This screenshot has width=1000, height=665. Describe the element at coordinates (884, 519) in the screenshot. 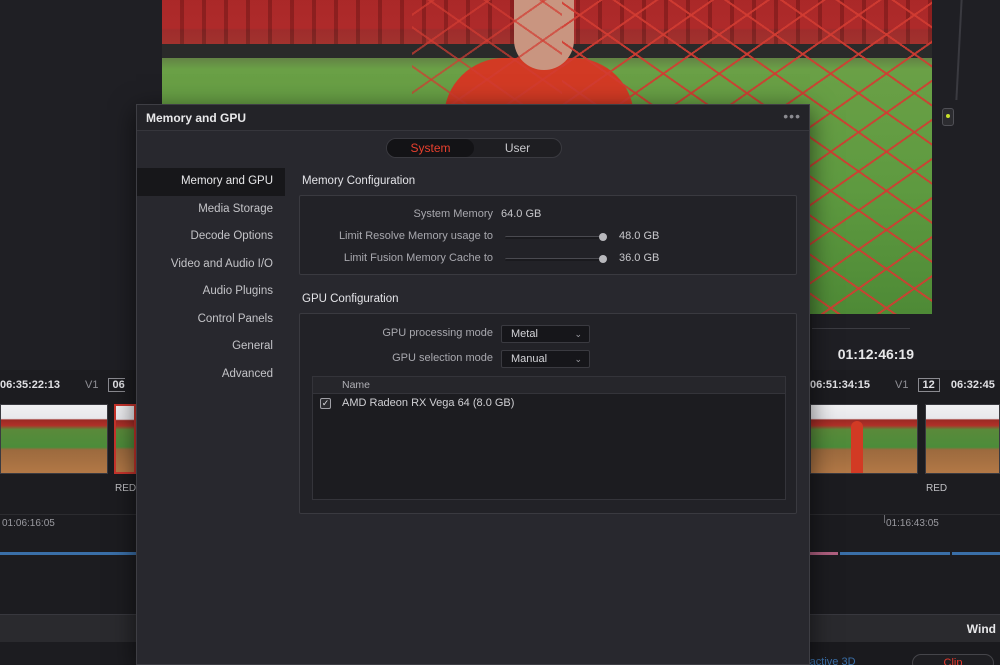

I see `ruler-tick` at that location.